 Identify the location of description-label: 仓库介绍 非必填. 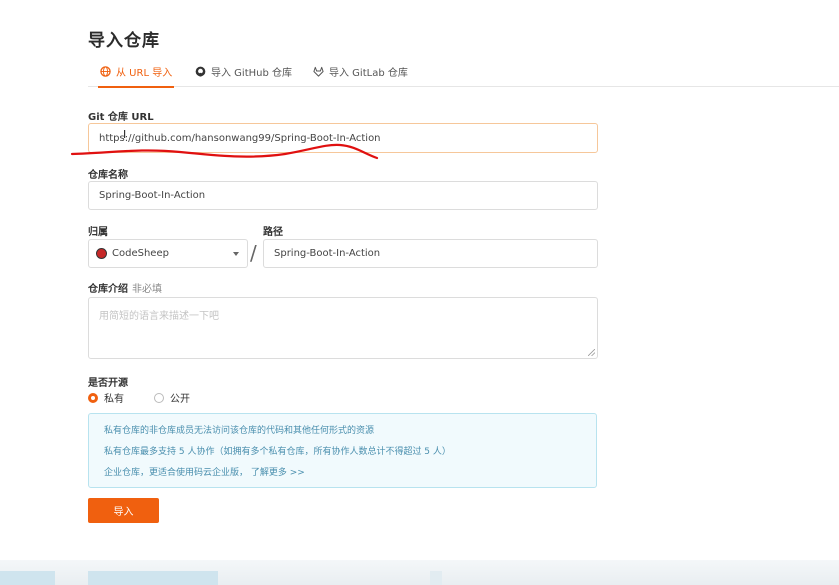
(125, 287).